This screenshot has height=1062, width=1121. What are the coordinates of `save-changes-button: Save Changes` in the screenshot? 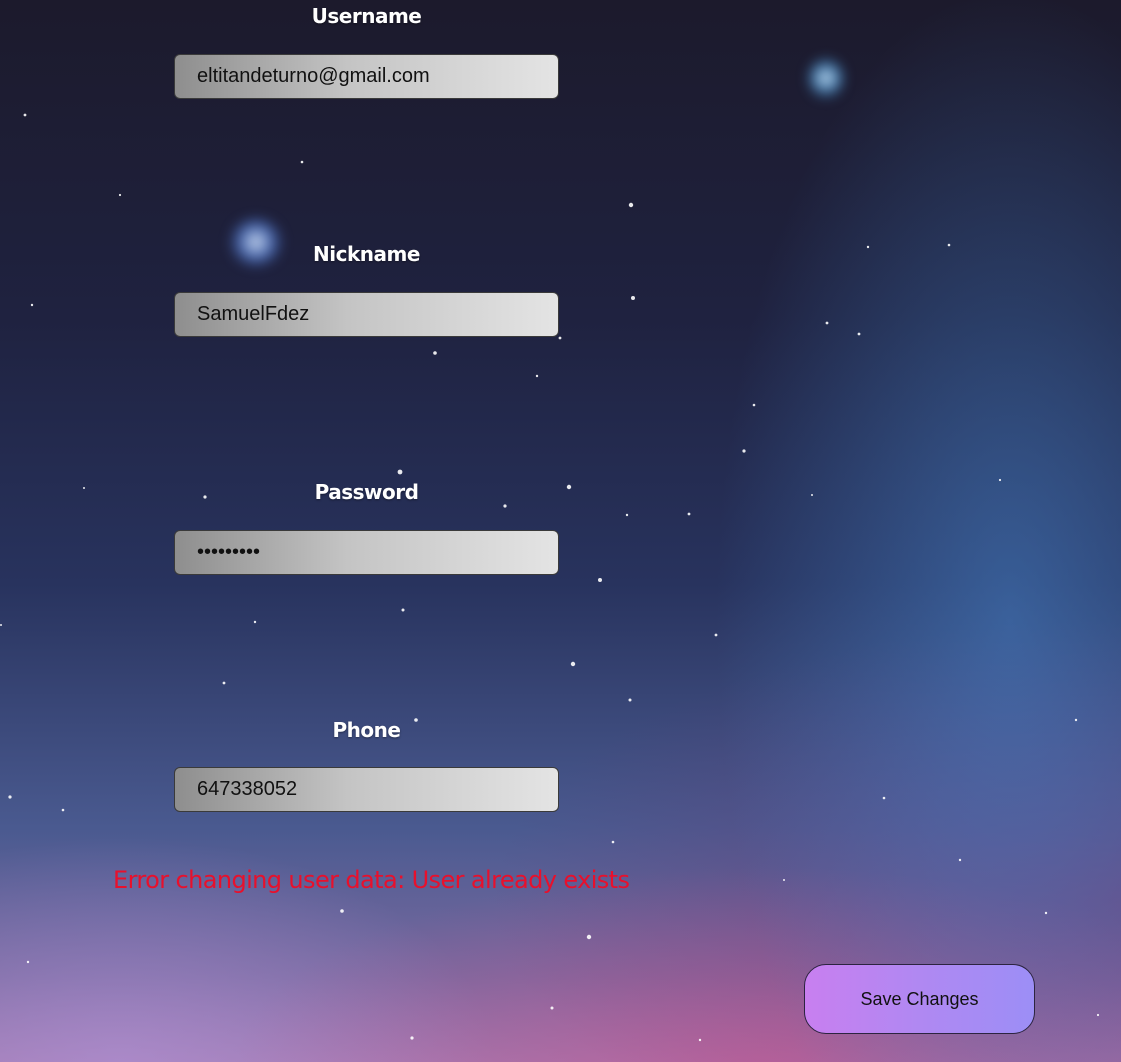 It's located at (919, 999).